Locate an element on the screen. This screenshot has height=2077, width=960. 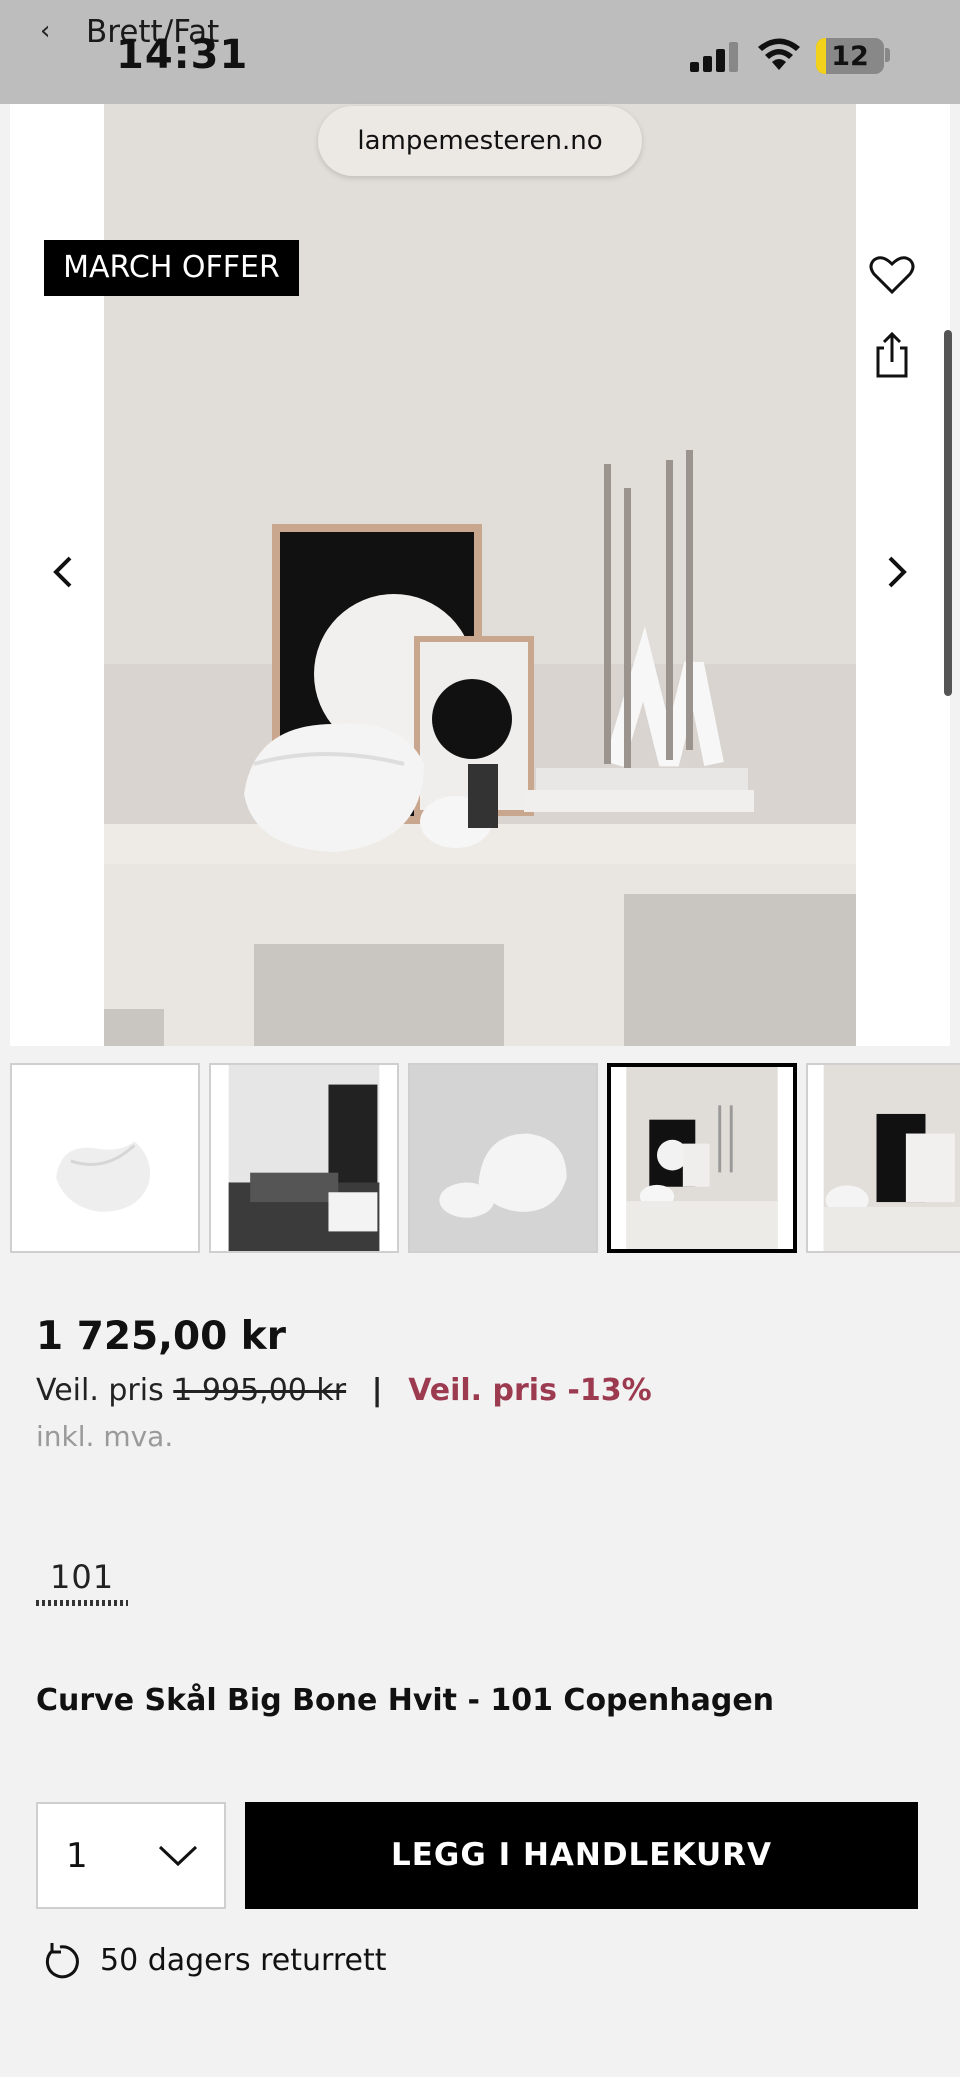
returns-text: 50 dagers returrett is located at coordinates (243, 1960).